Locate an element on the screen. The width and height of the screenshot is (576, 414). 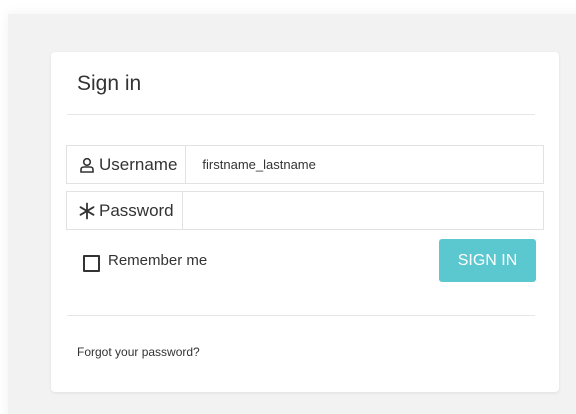
username-addon: Username is located at coordinates (127, 164).